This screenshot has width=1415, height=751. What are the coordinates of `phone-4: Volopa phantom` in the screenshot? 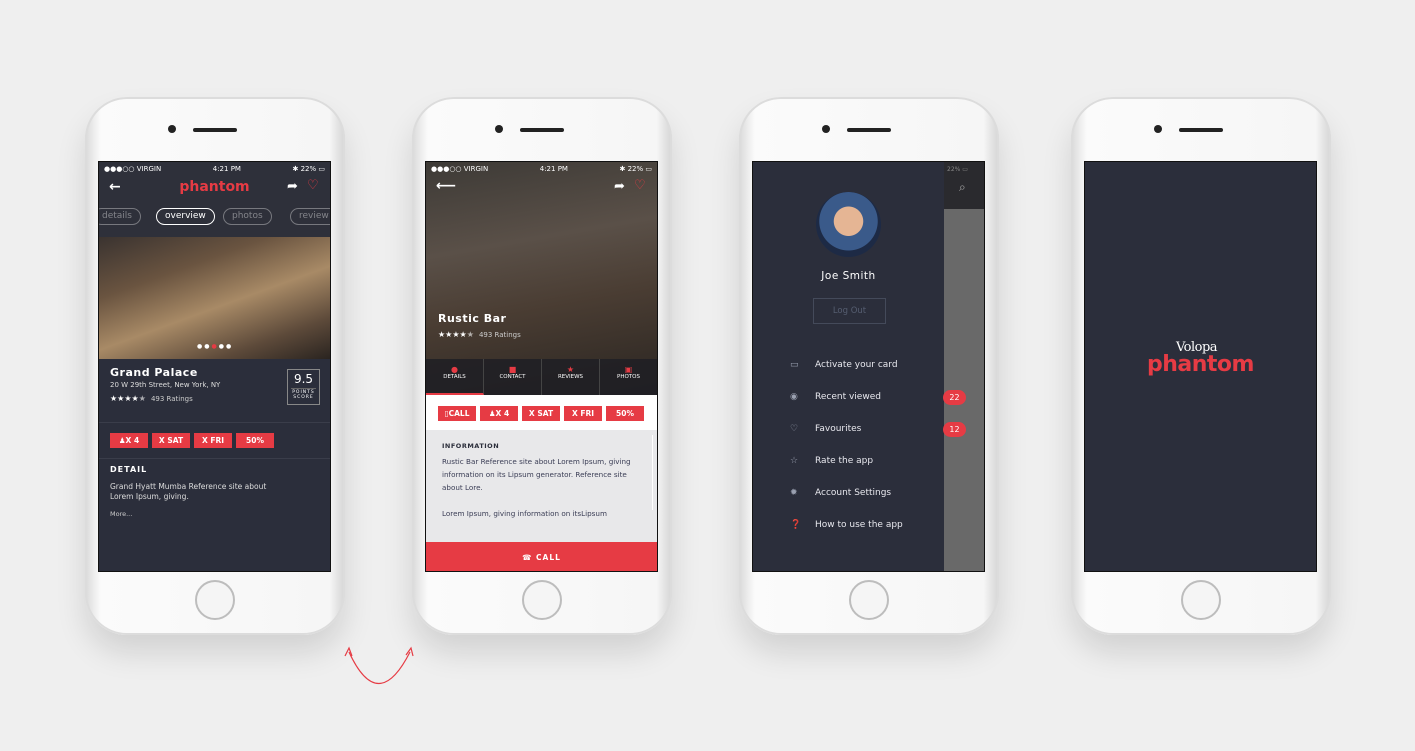 It's located at (1201, 366).